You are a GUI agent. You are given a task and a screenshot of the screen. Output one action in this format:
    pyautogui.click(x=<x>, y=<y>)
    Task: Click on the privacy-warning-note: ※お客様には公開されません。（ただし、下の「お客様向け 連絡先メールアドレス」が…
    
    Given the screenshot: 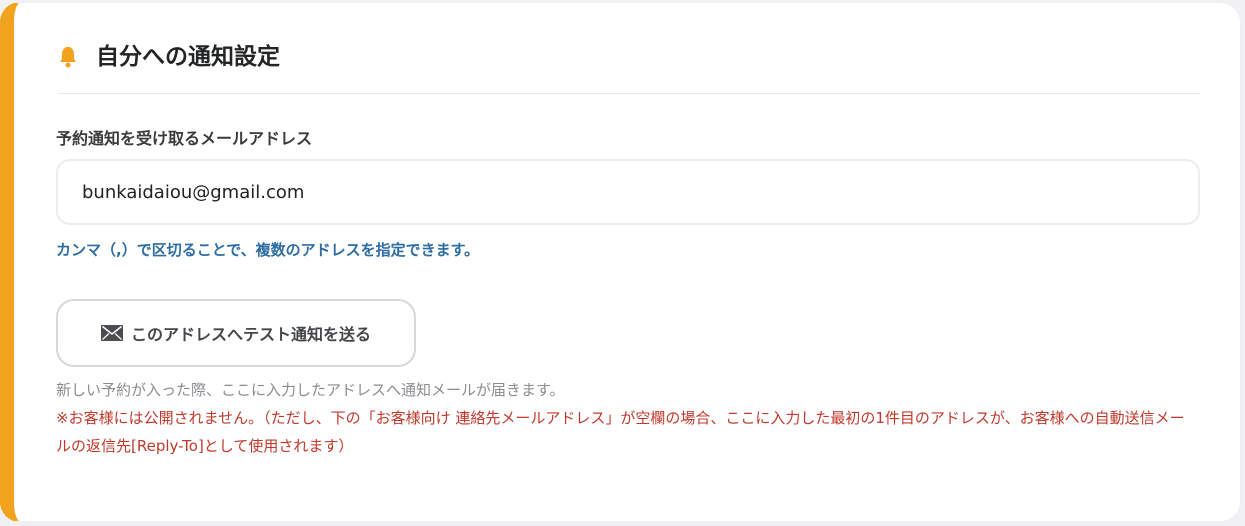 What is the action you would take?
    pyautogui.click(x=620, y=432)
    